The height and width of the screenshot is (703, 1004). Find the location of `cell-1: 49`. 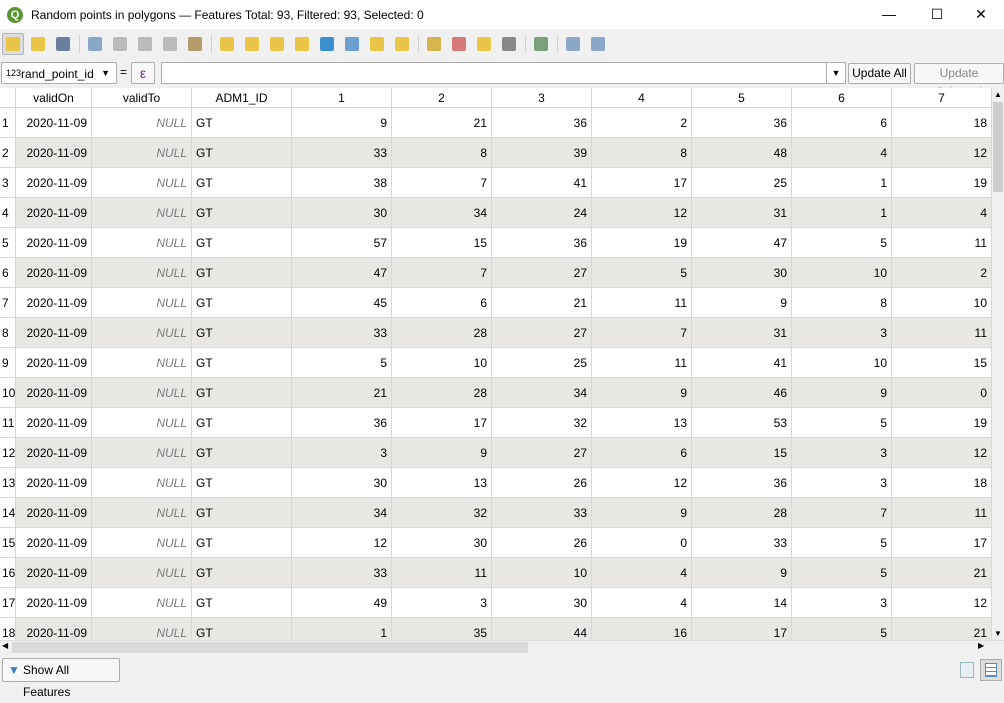

cell-1: 49 is located at coordinates (342, 603).